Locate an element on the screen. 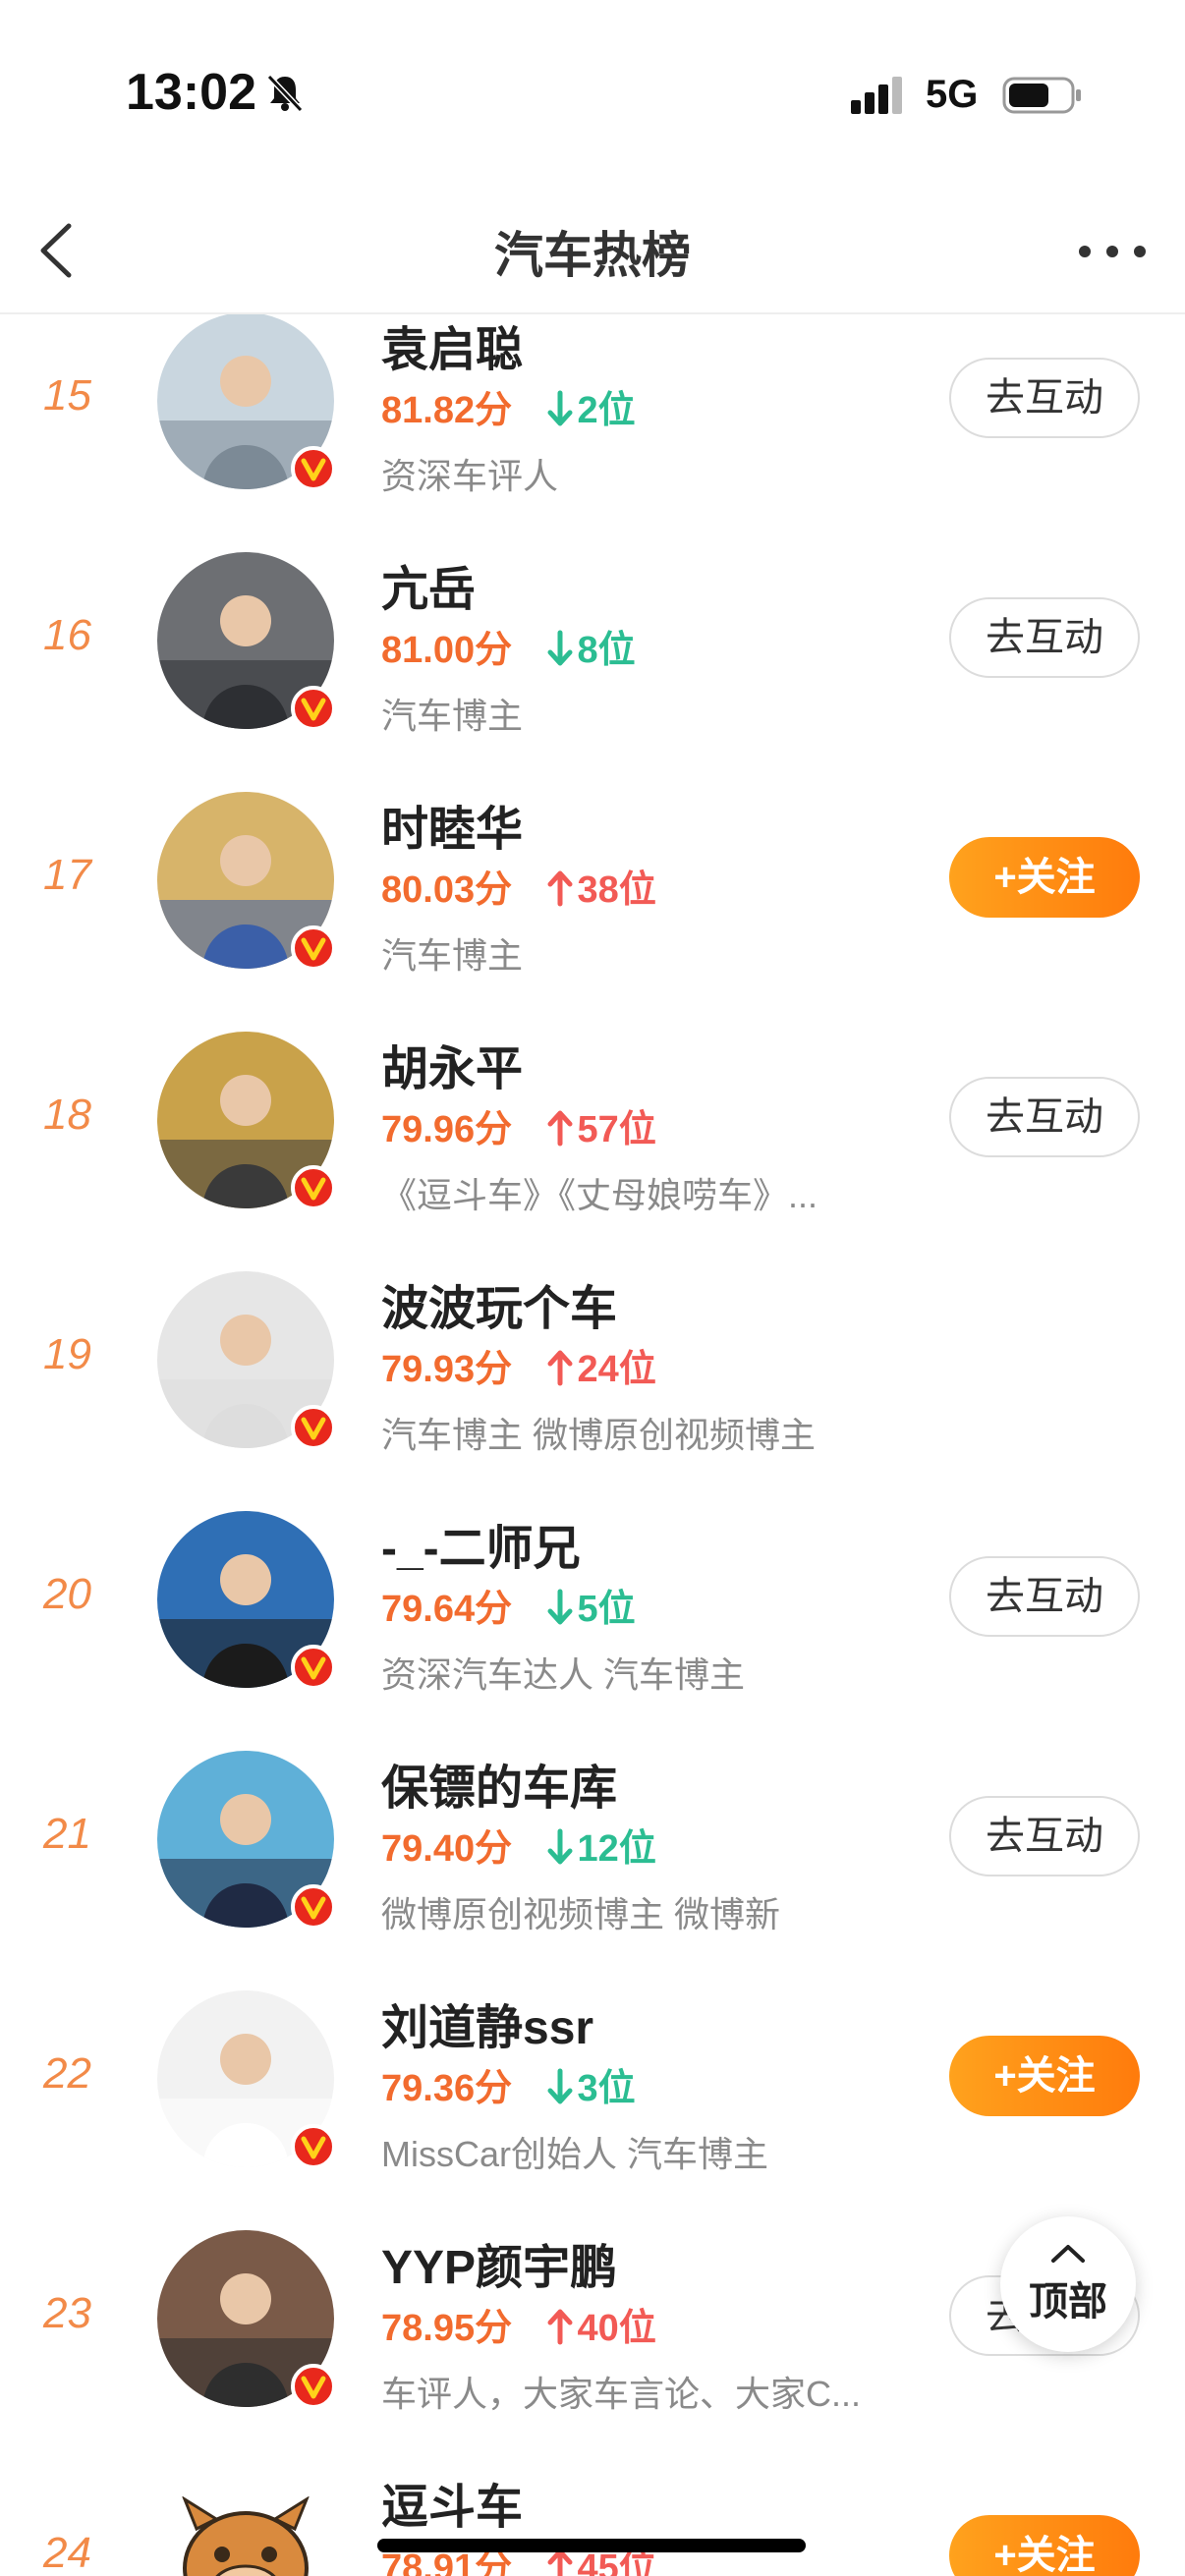  user-name: 时睦华 is located at coordinates (452, 824).